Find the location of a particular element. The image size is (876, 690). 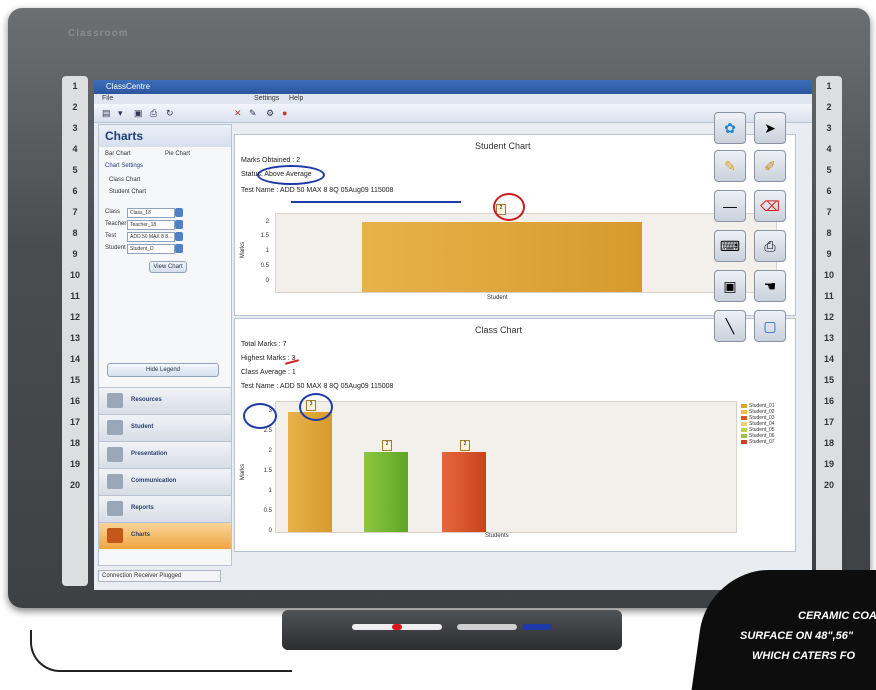

sidebar-item-reports: Reports is located at coordinates (165, 508).